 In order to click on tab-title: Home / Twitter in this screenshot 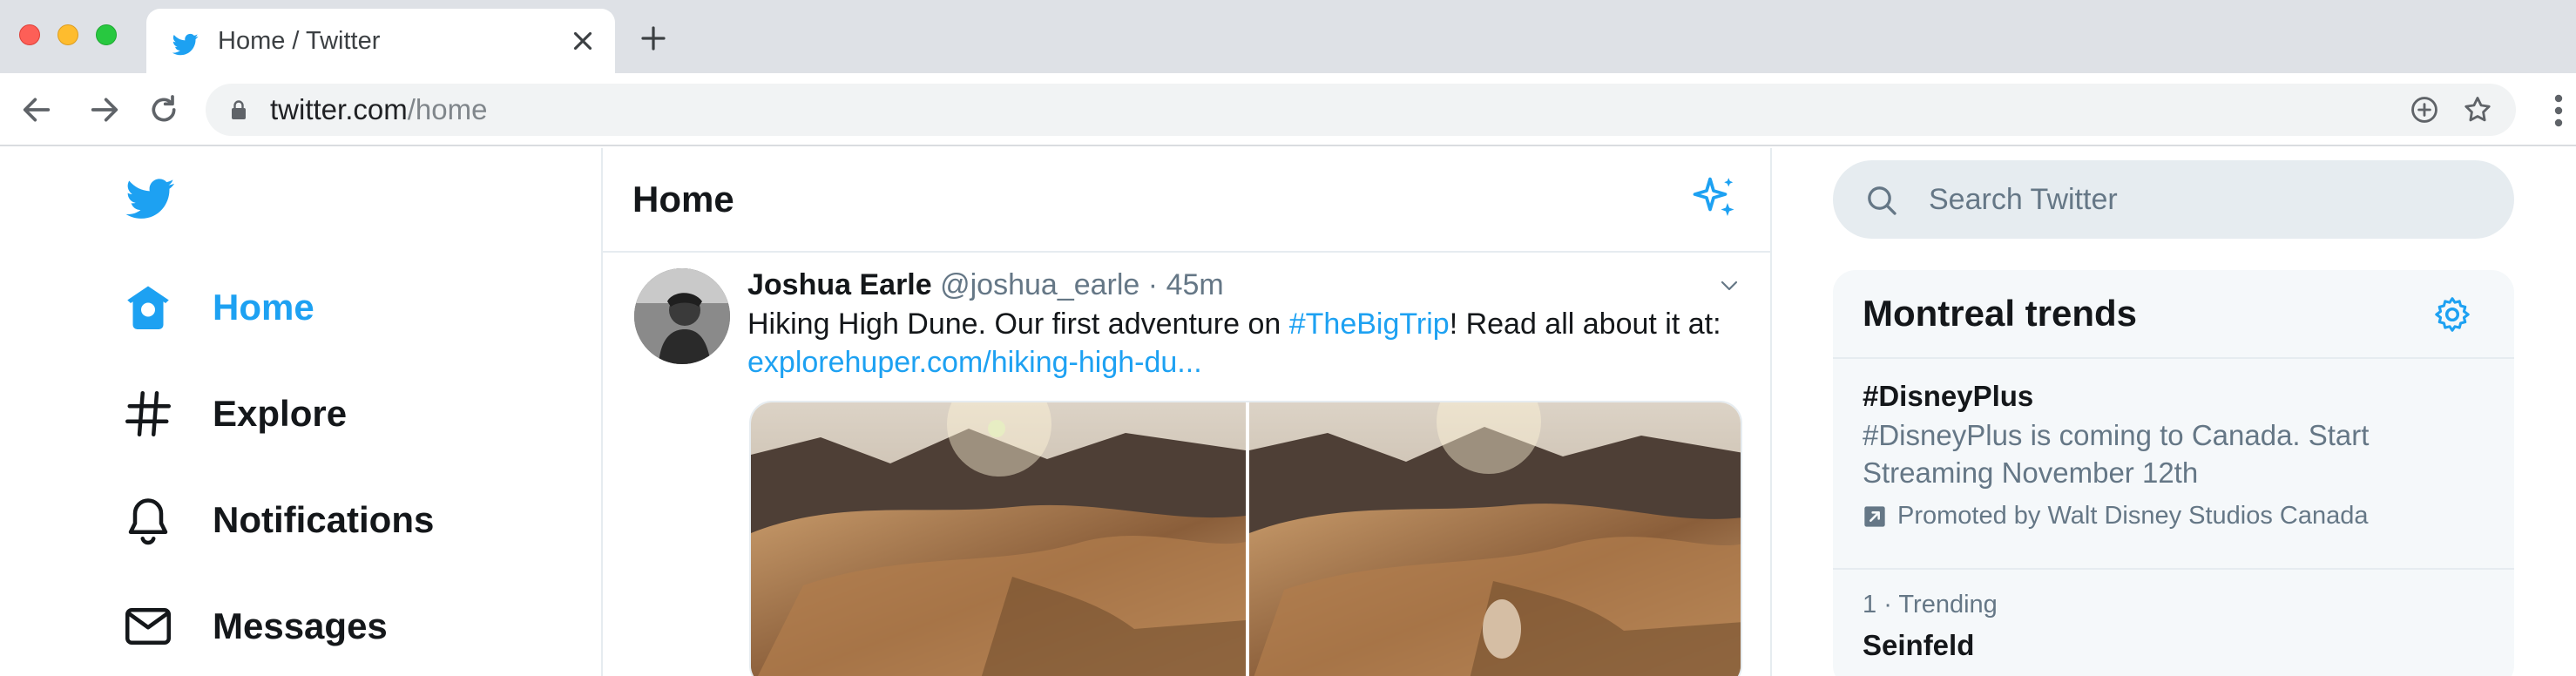, I will do `click(299, 41)`.